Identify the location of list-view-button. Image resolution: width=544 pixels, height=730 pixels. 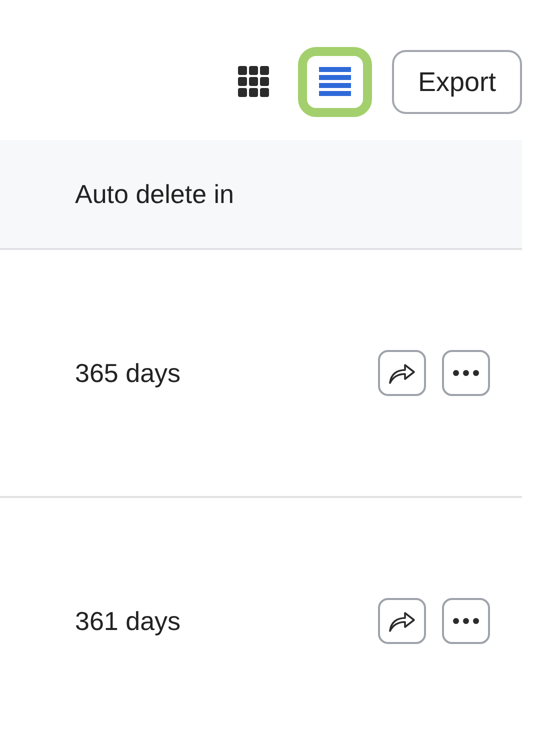
(335, 82).